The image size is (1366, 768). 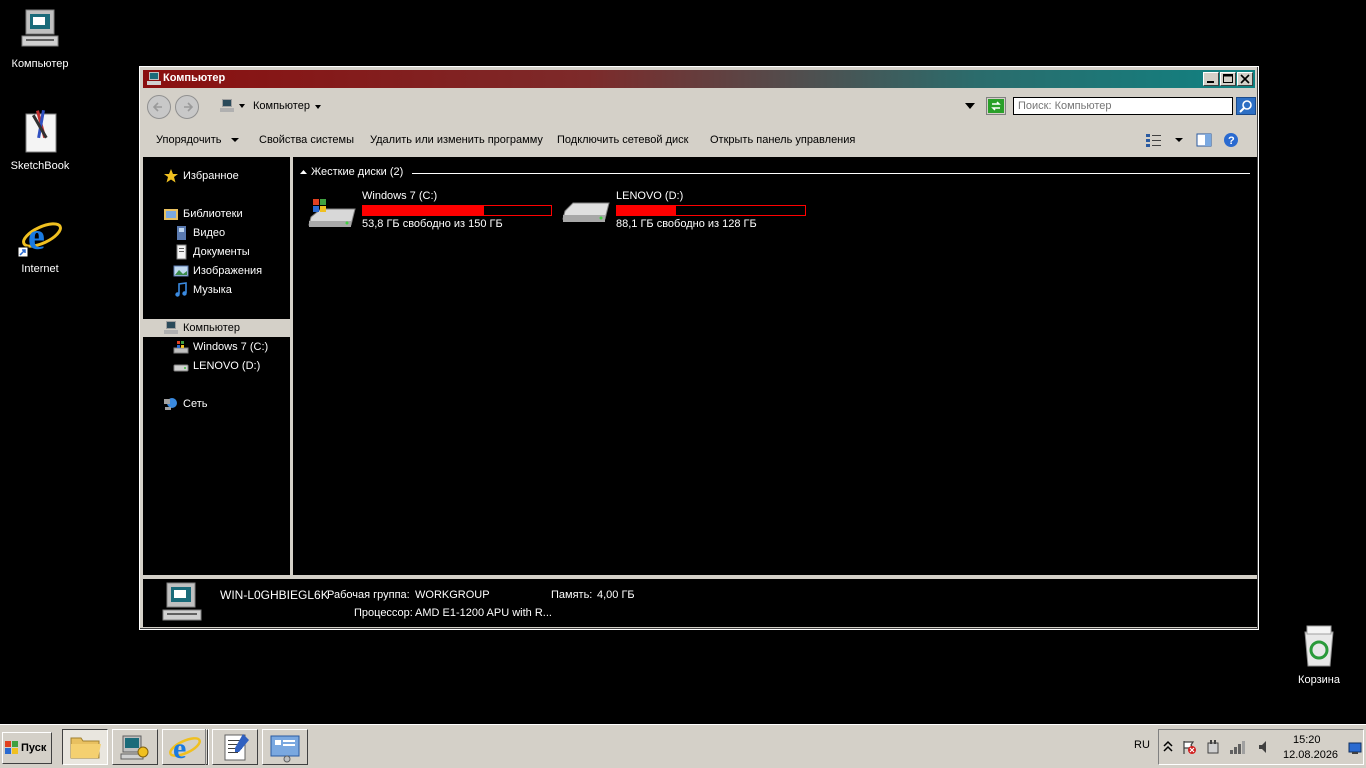 I want to click on minimize-icon, so click(x=1210, y=82).